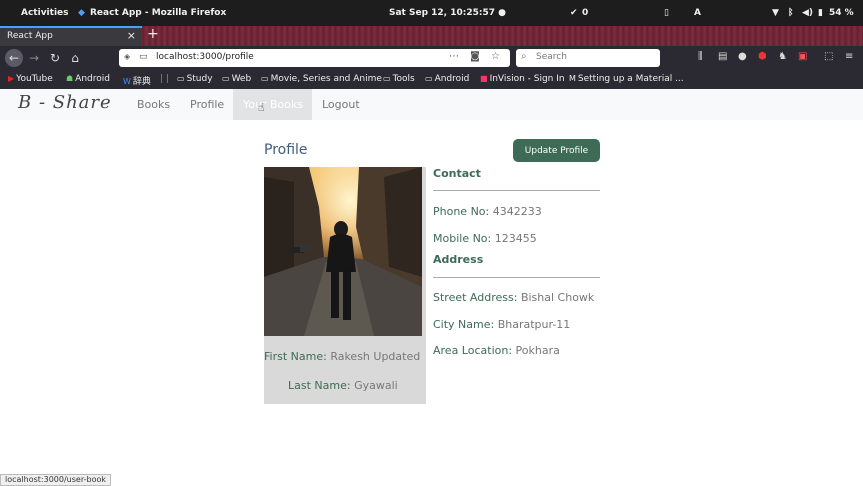  Describe the element at coordinates (722, 56) in the screenshot. I see `sidebar-icon: ▤` at that location.